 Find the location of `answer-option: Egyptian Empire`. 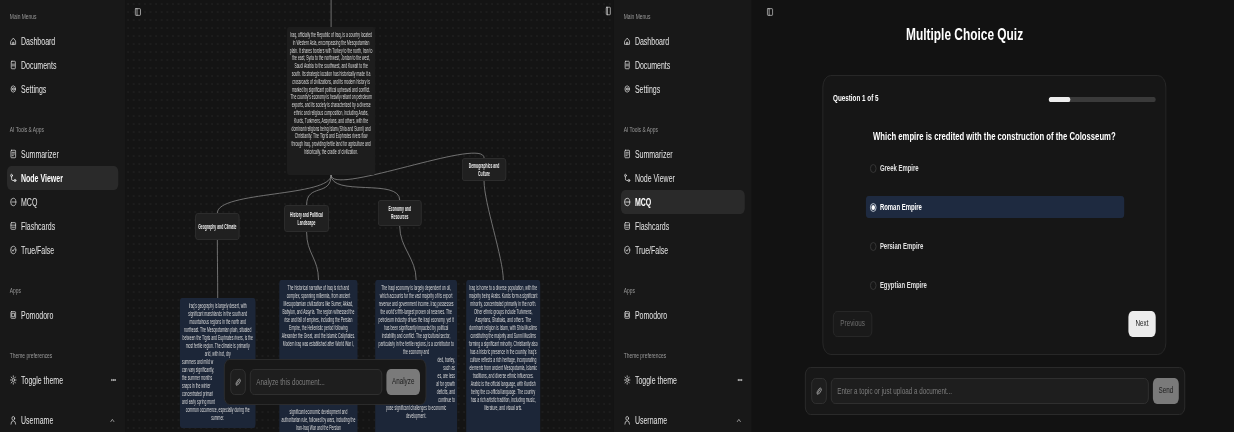

answer-option: Egyptian Empire is located at coordinates (995, 285).